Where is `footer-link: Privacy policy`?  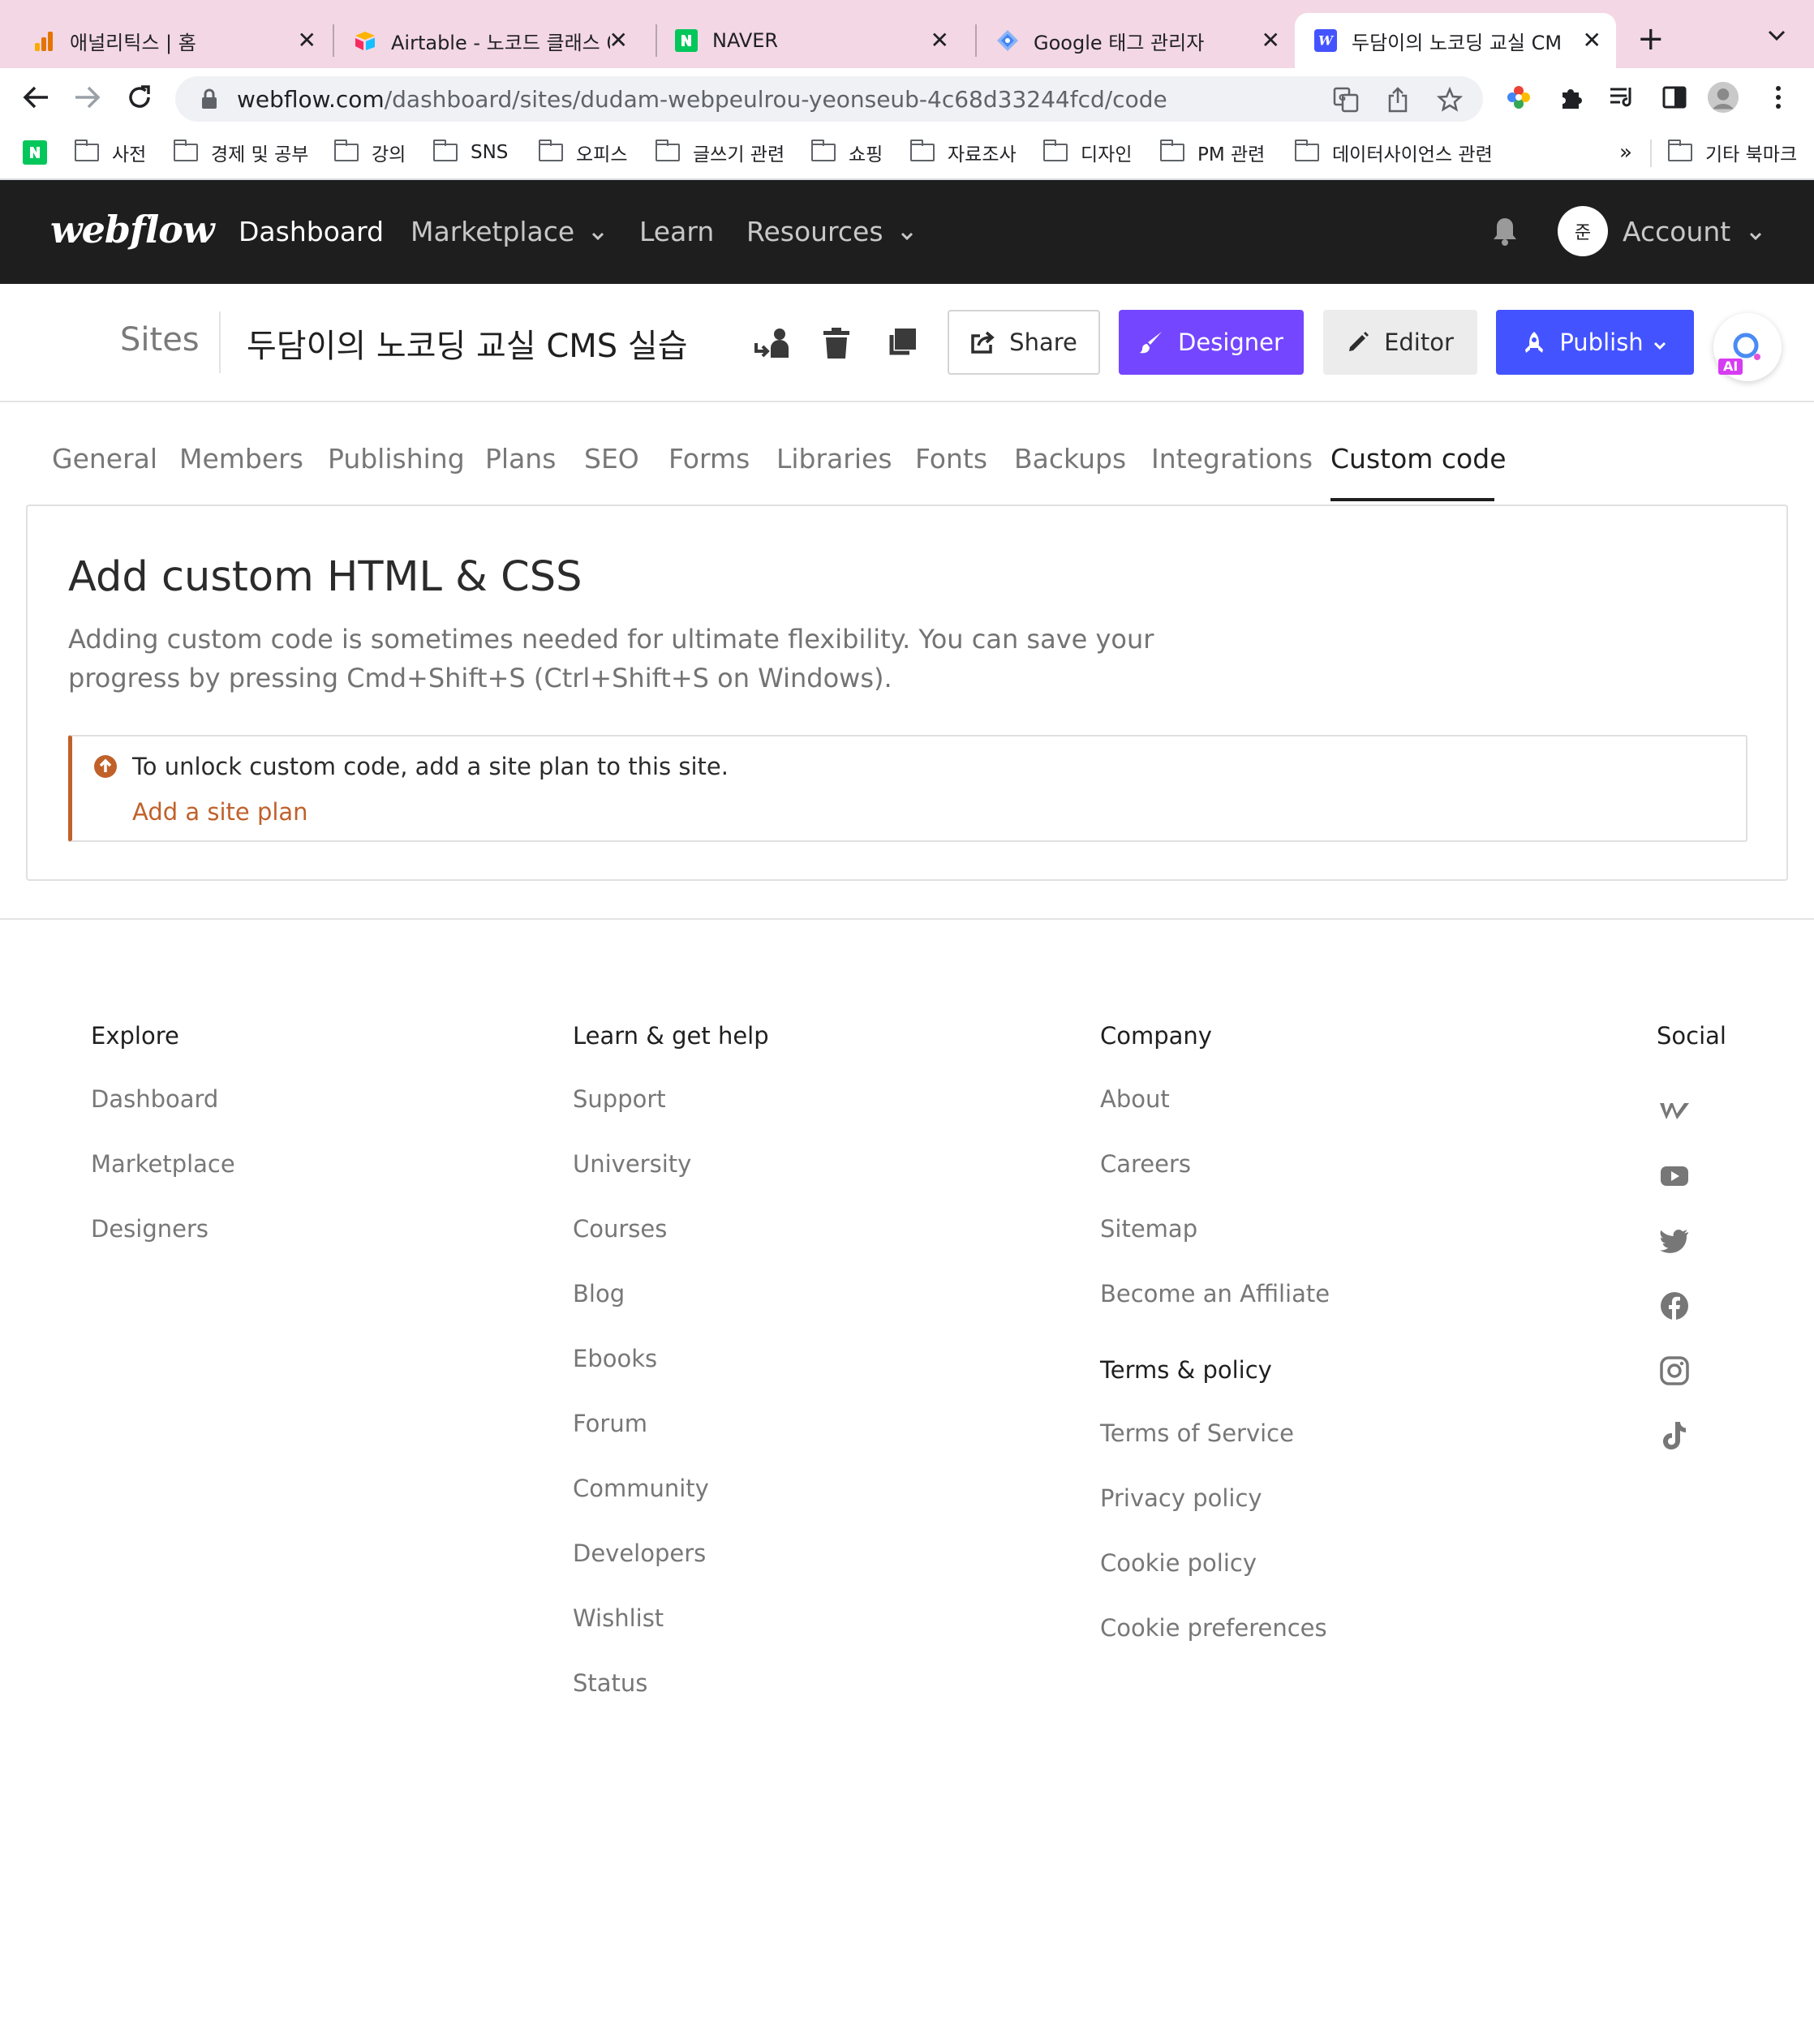 footer-link: Privacy policy is located at coordinates (1215, 1494).